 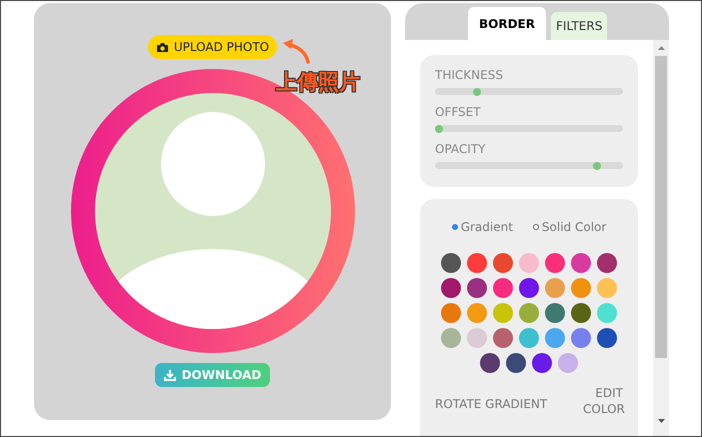 I want to click on radio-option: Gradient, so click(x=482, y=227).